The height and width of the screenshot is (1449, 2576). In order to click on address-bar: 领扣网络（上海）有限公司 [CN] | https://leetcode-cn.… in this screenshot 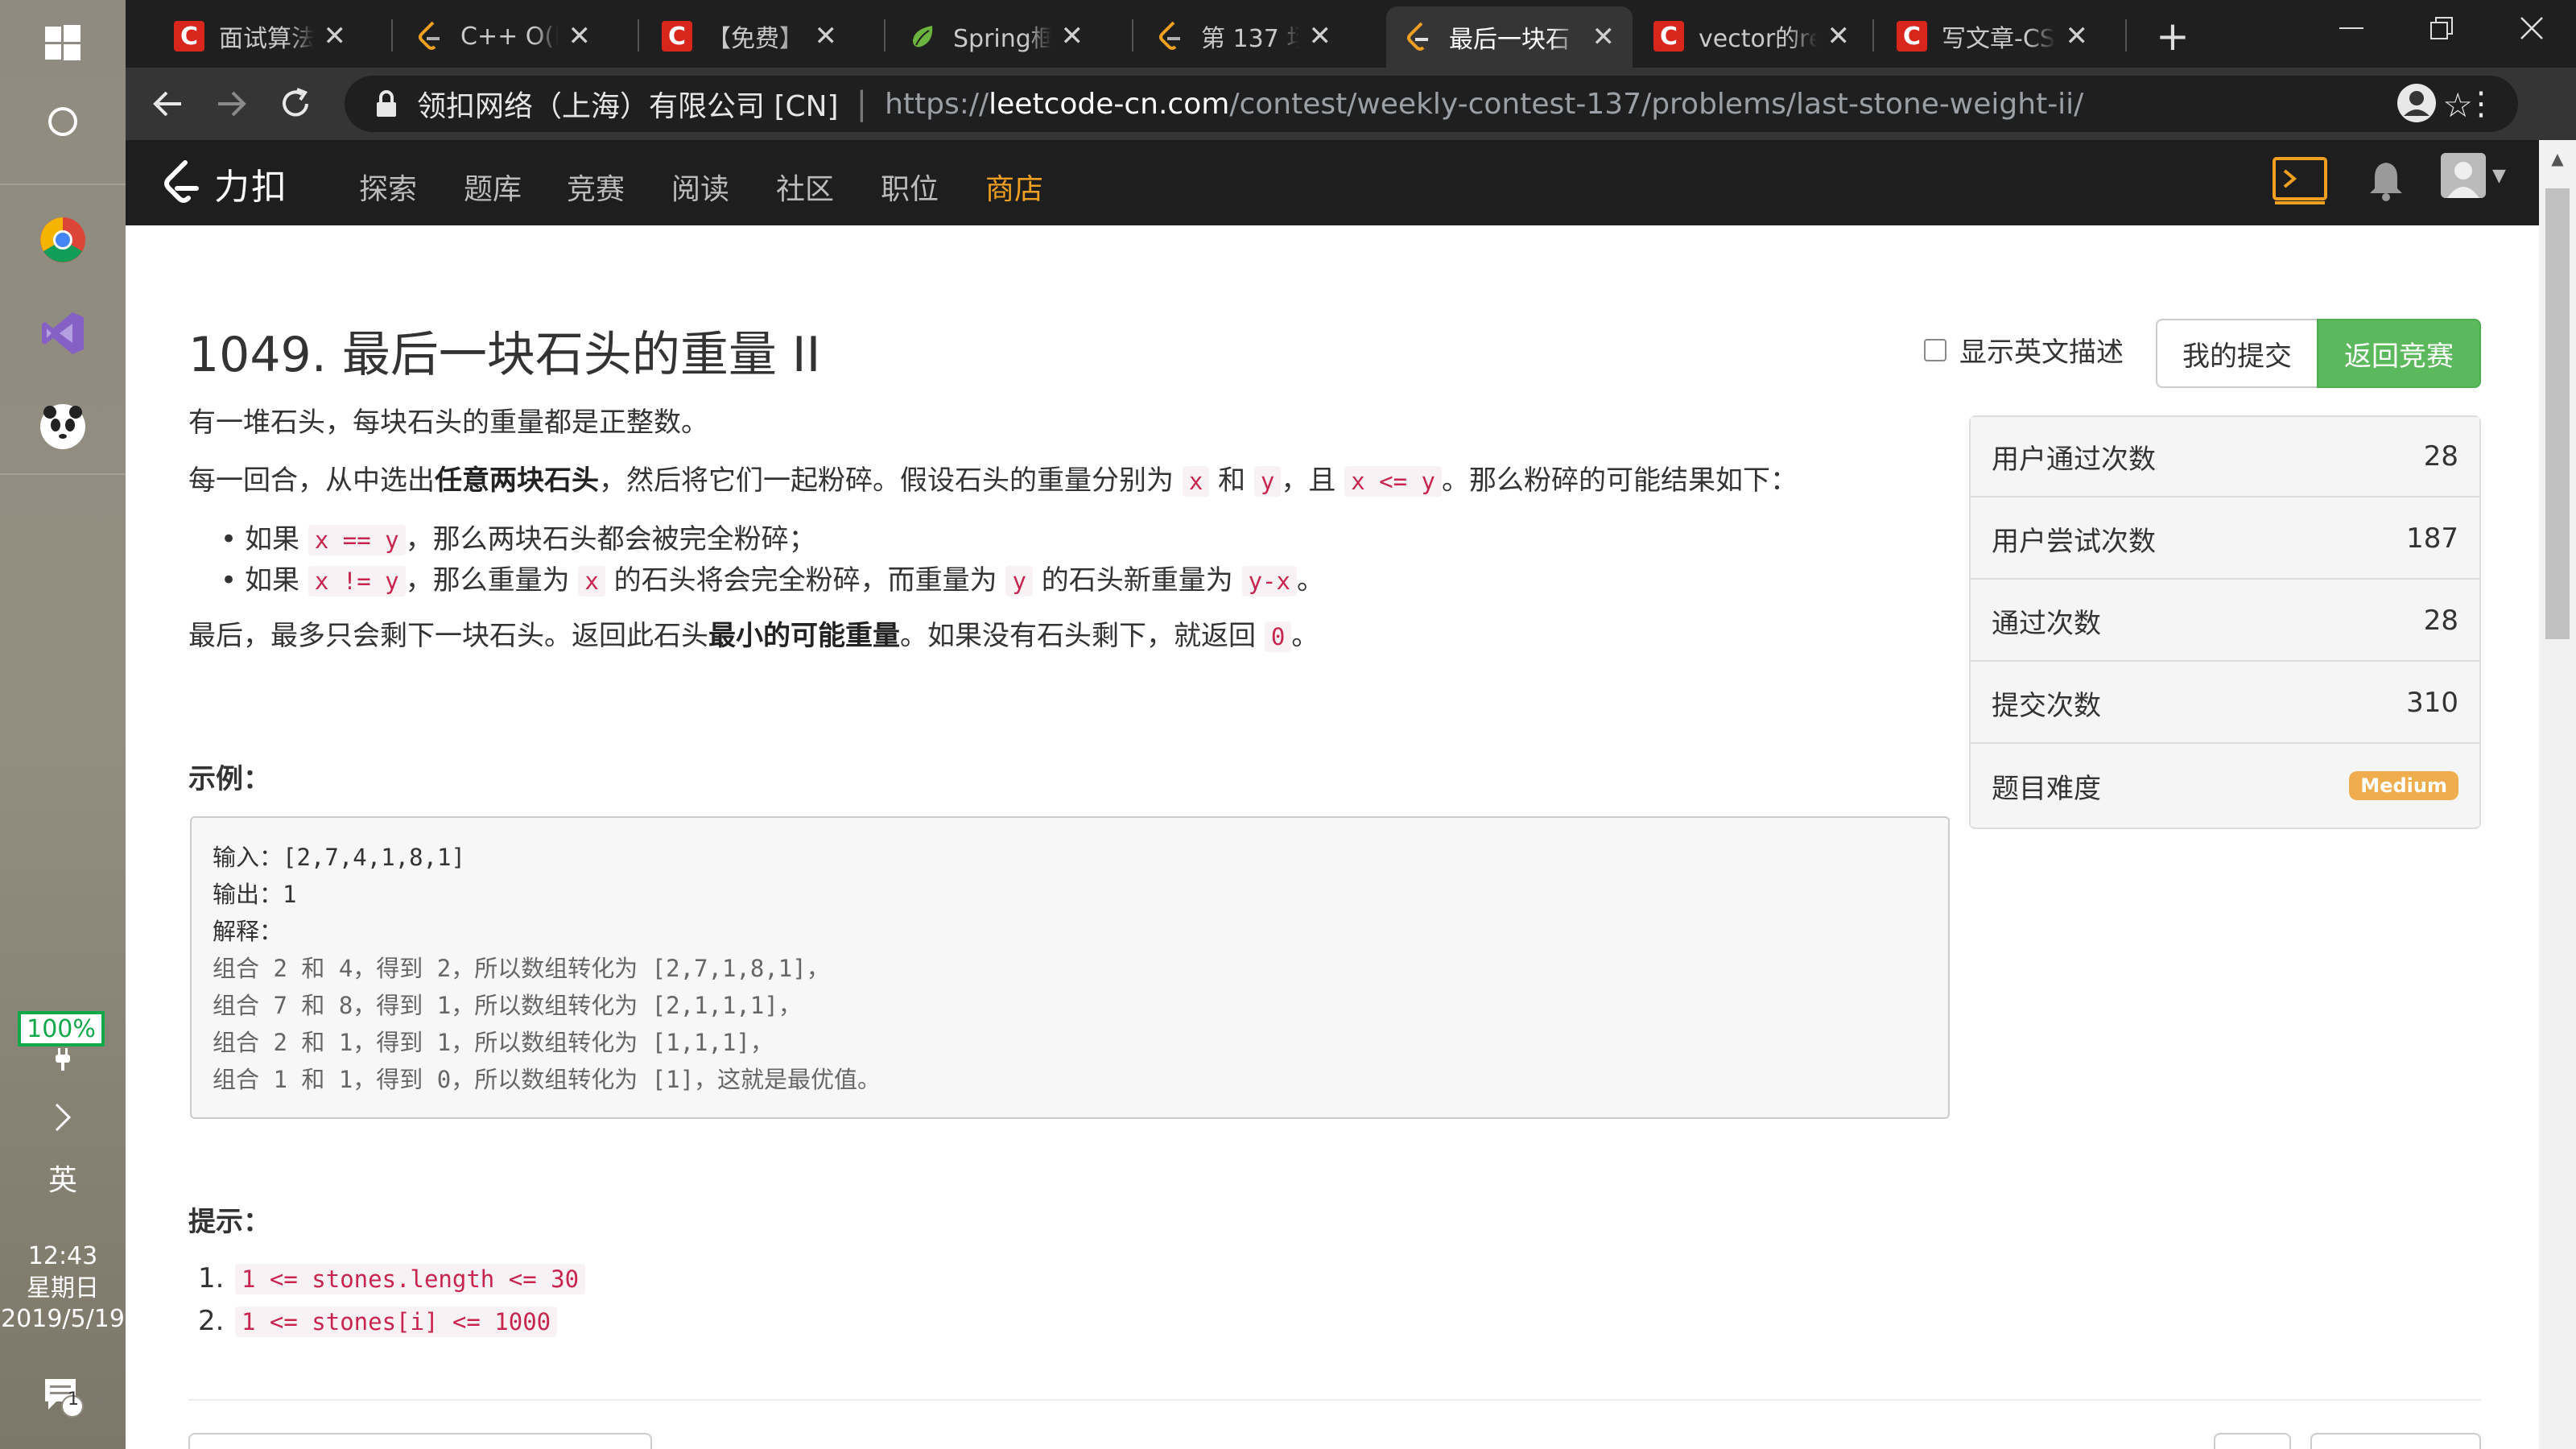, I will do `click(1431, 104)`.